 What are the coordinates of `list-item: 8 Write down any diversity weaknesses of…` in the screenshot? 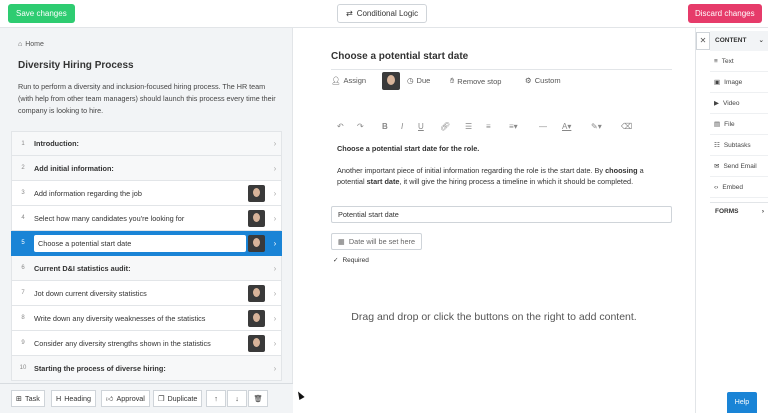 It's located at (146, 318).